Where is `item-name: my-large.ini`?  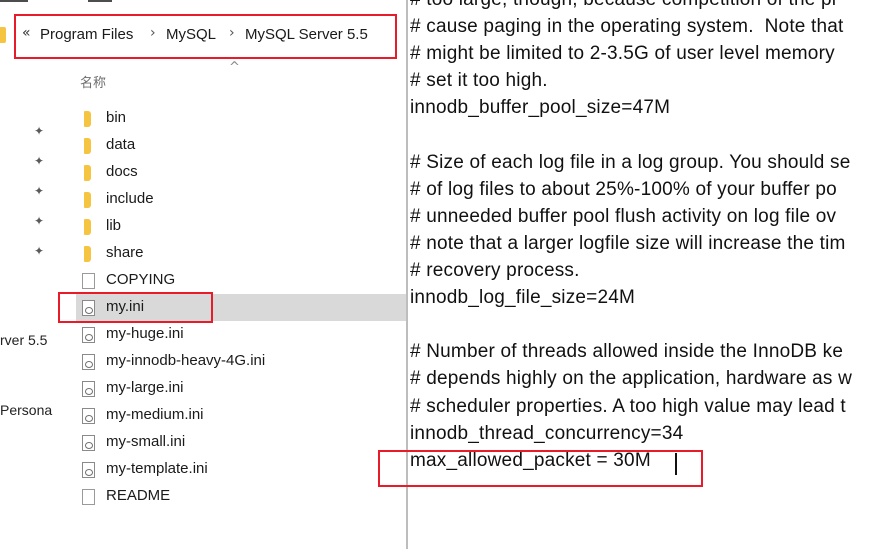
item-name: my-large.ini is located at coordinates (145, 387).